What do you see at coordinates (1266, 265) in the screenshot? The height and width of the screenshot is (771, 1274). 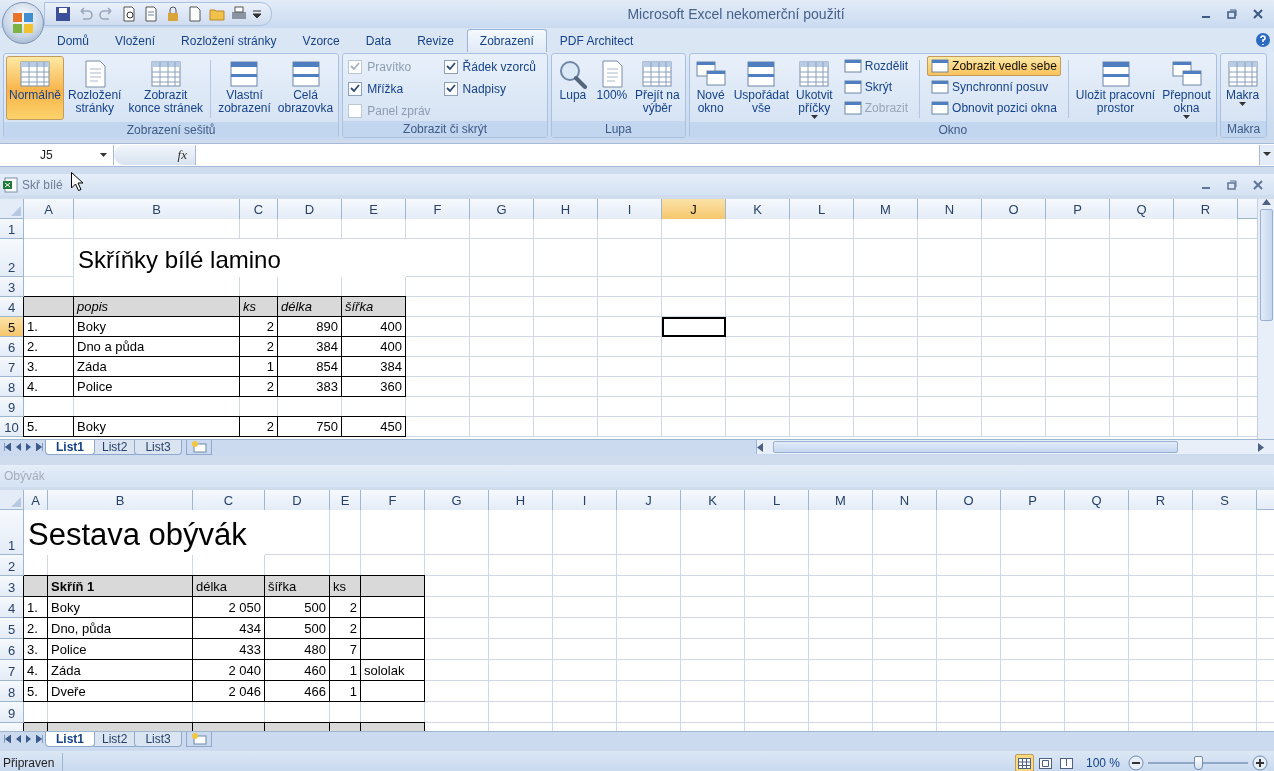 I see `scroll-thumb` at bounding box center [1266, 265].